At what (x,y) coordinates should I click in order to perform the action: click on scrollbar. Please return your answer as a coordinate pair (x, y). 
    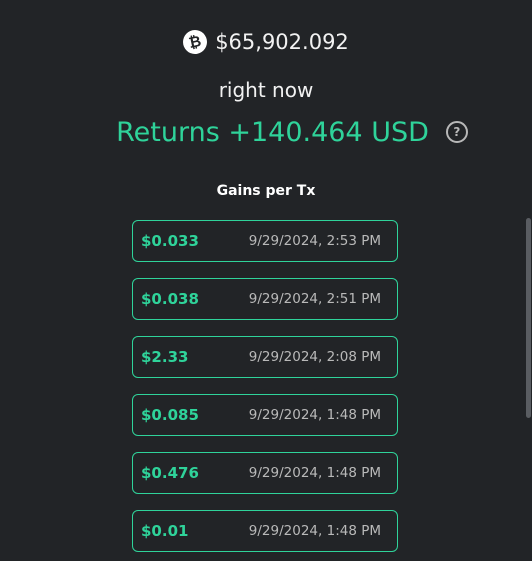
    Looking at the image, I should click on (528, 318).